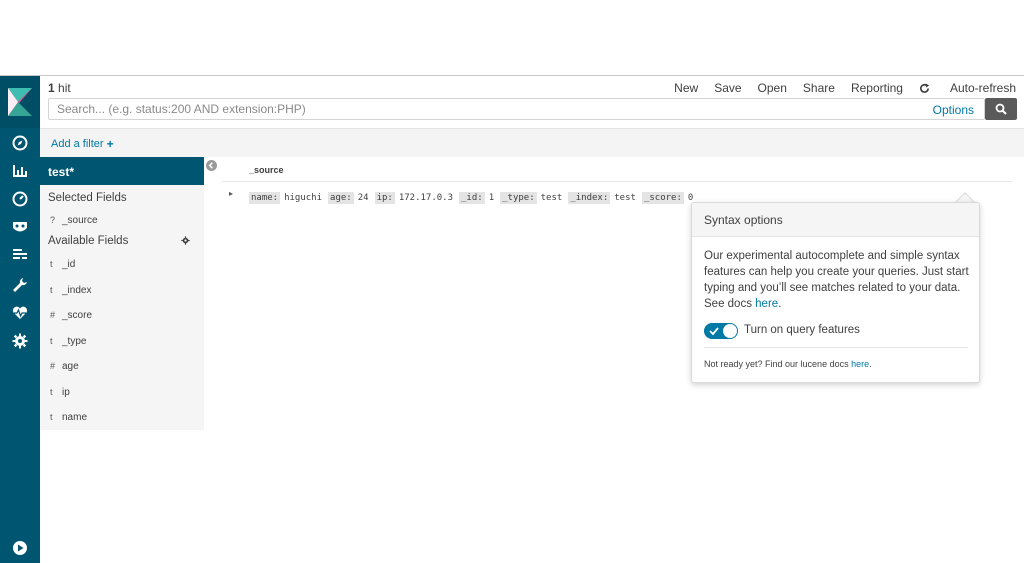  I want to click on field-item-ip: t ip, so click(60, 392).